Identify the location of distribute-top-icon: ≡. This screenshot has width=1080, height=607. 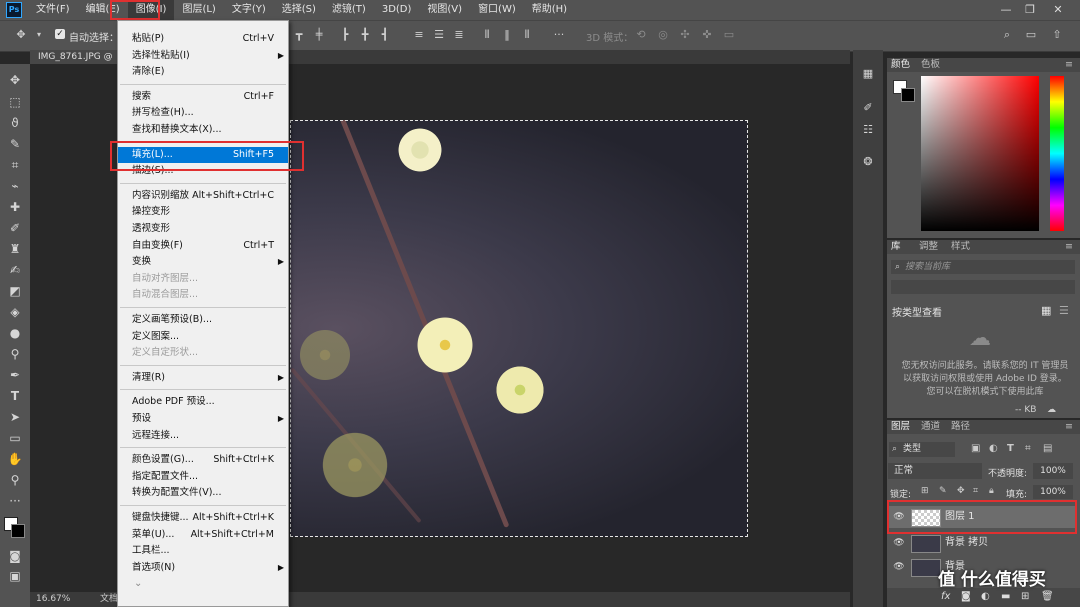
(419, 35).